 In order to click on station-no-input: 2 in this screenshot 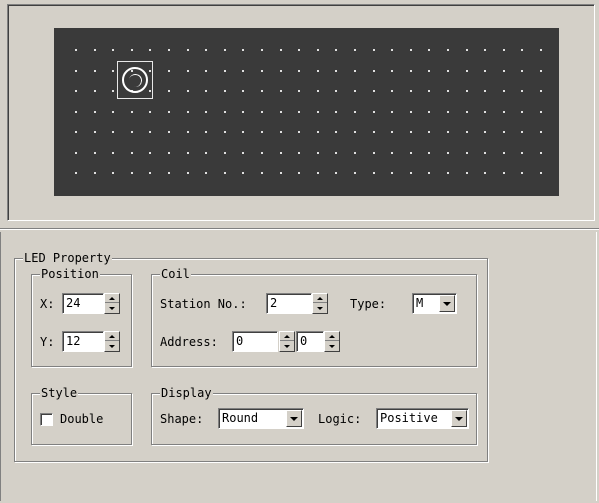, I will do `click(289, 303)`.